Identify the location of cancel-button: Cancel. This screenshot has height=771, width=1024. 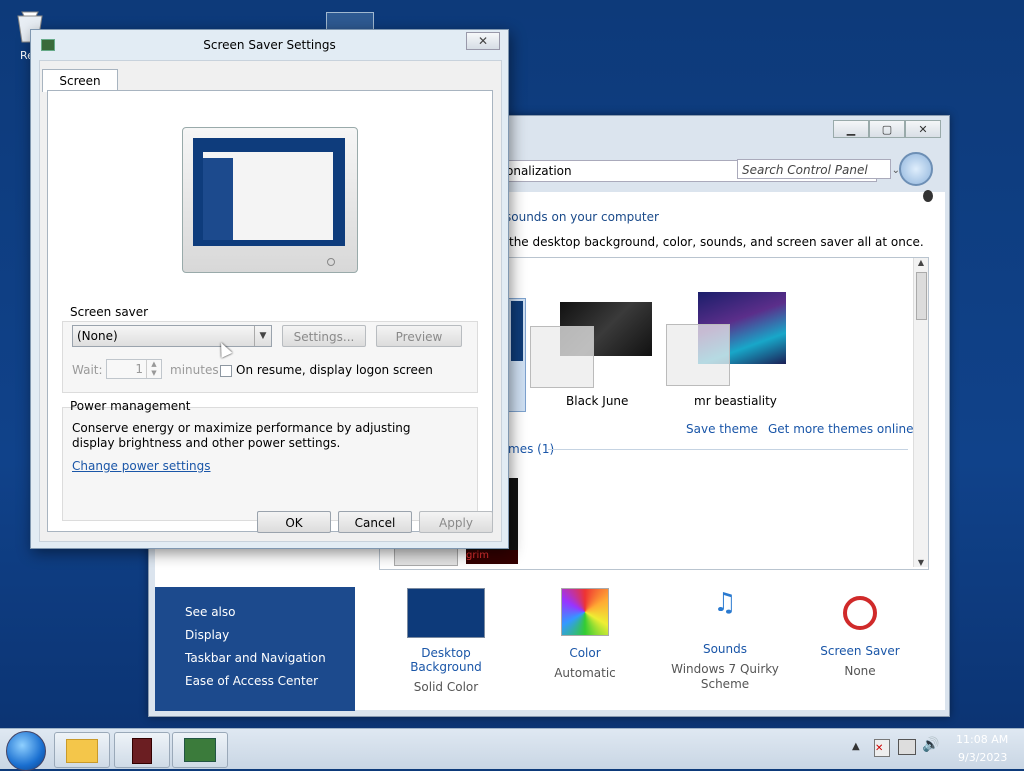
(375, 522).